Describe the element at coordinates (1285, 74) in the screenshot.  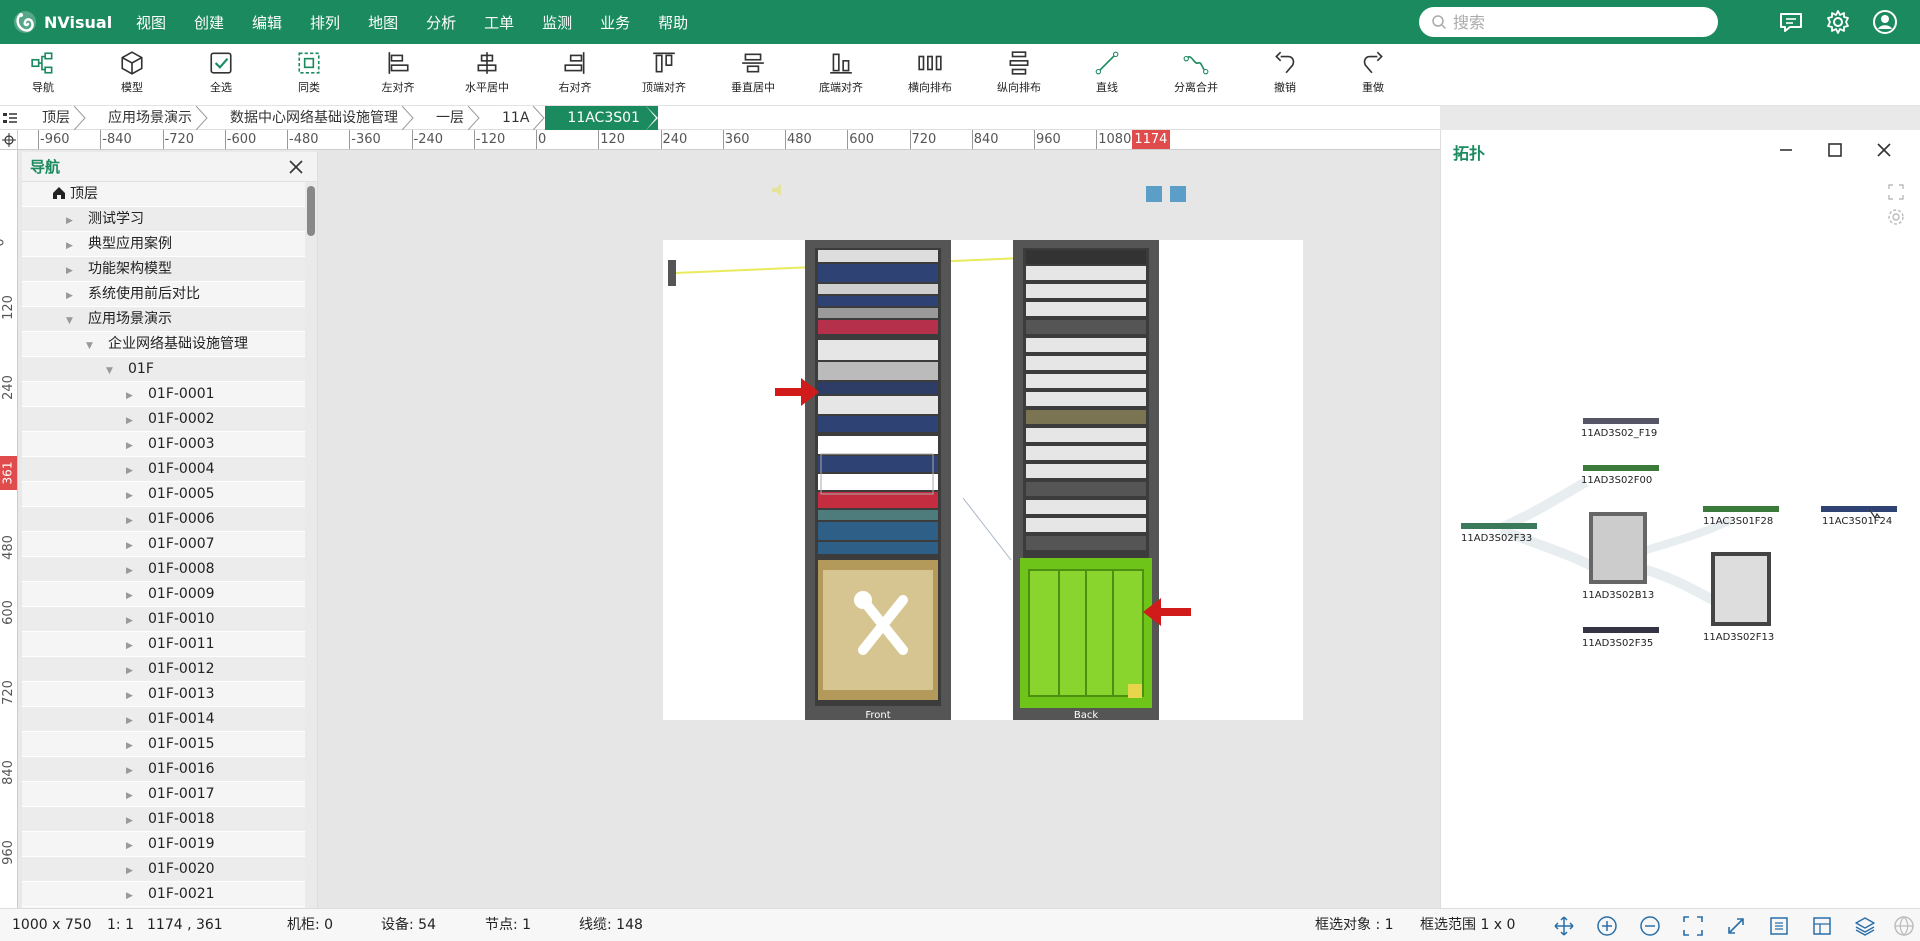
I see `toolbar-button-undo: 撤销` at that location.